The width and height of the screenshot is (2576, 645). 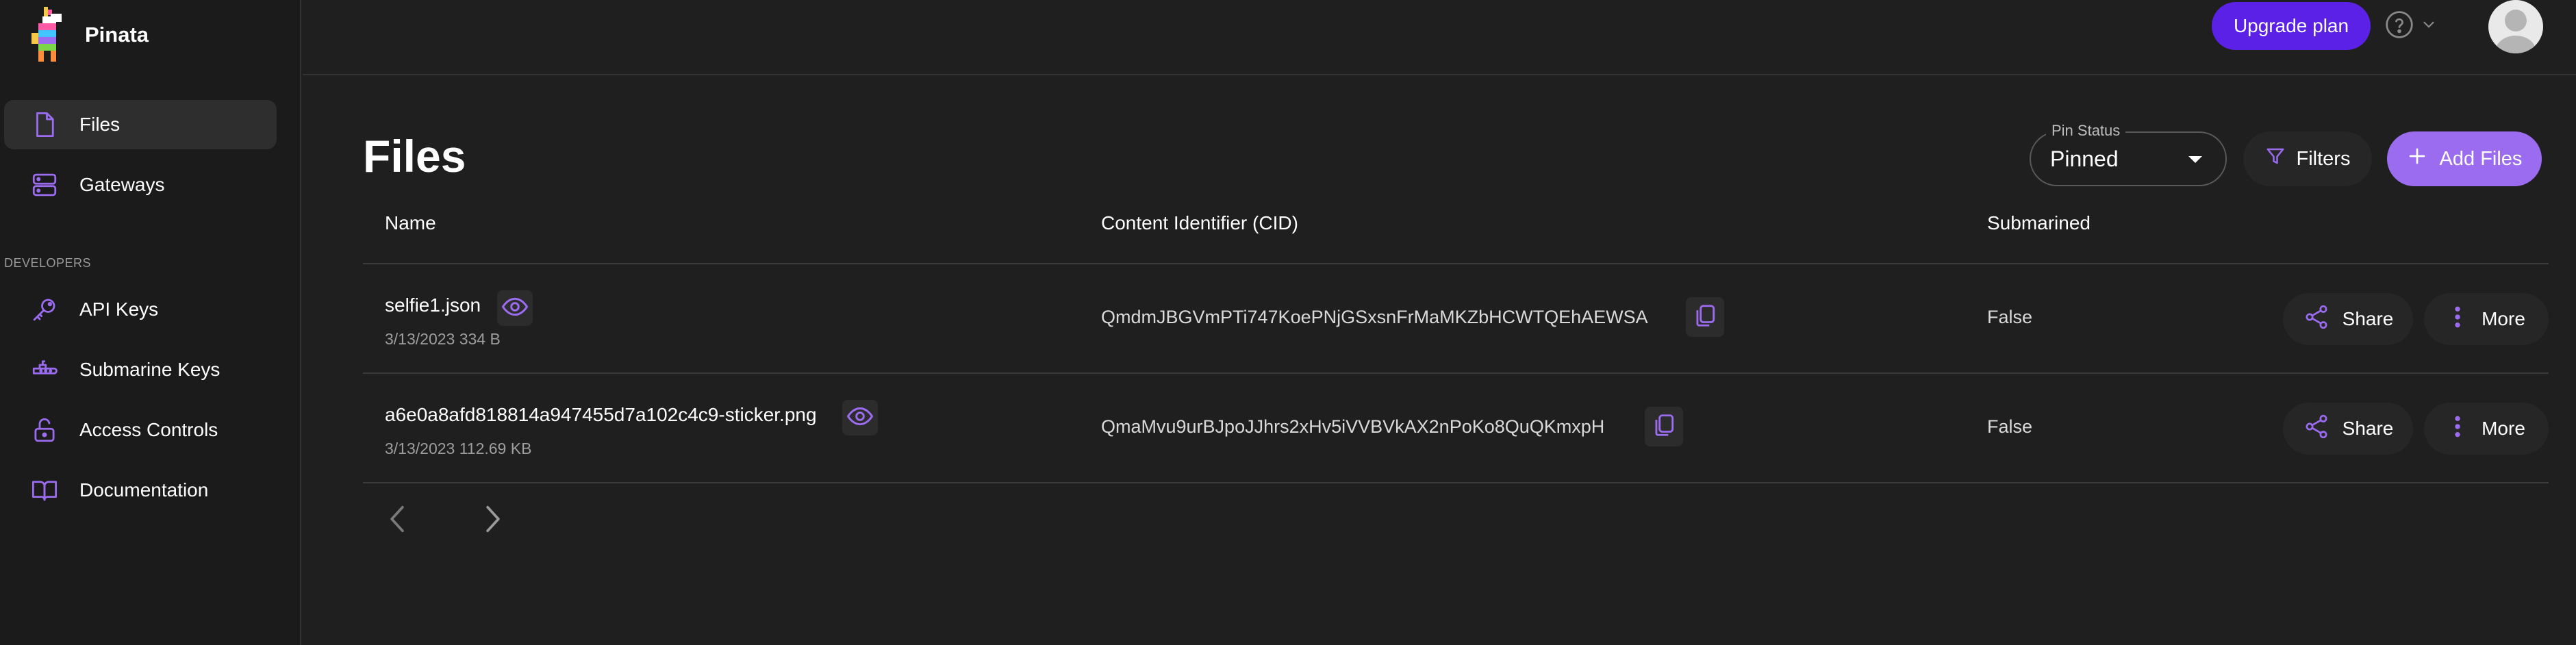 I want to click on sidebar-item-access-controls: Access Controls, so click(x=140, y=430).